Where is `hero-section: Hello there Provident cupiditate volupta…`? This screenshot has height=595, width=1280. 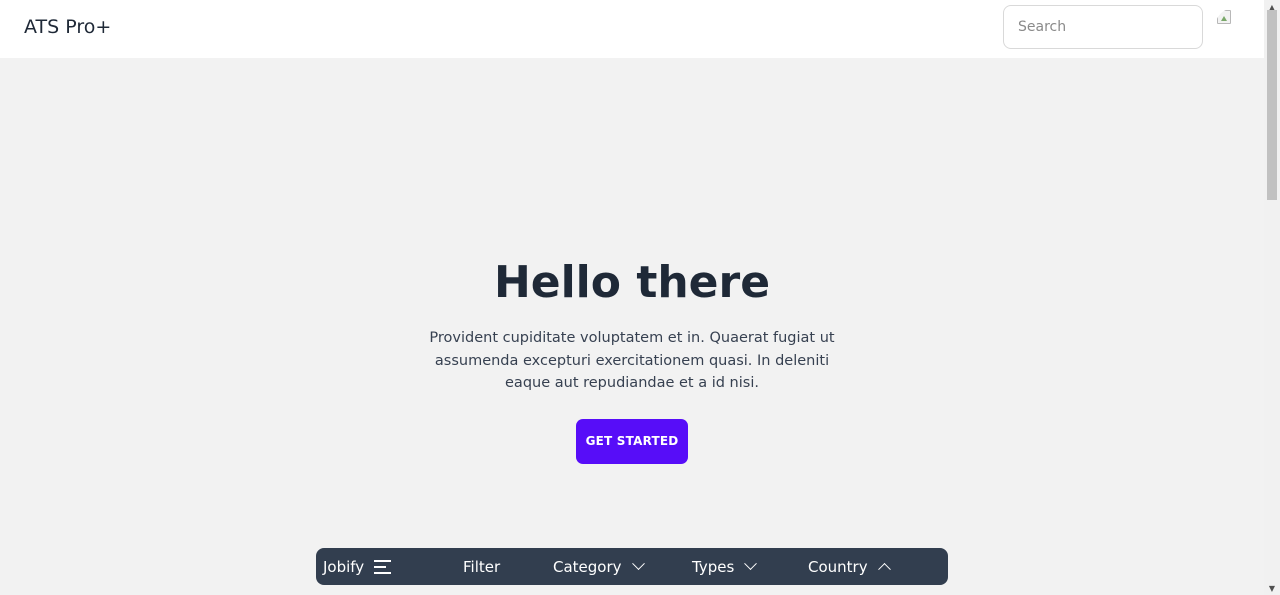 hero-section: Hello there Provident cupiditate volupta… is located at coordinates (632, 359).